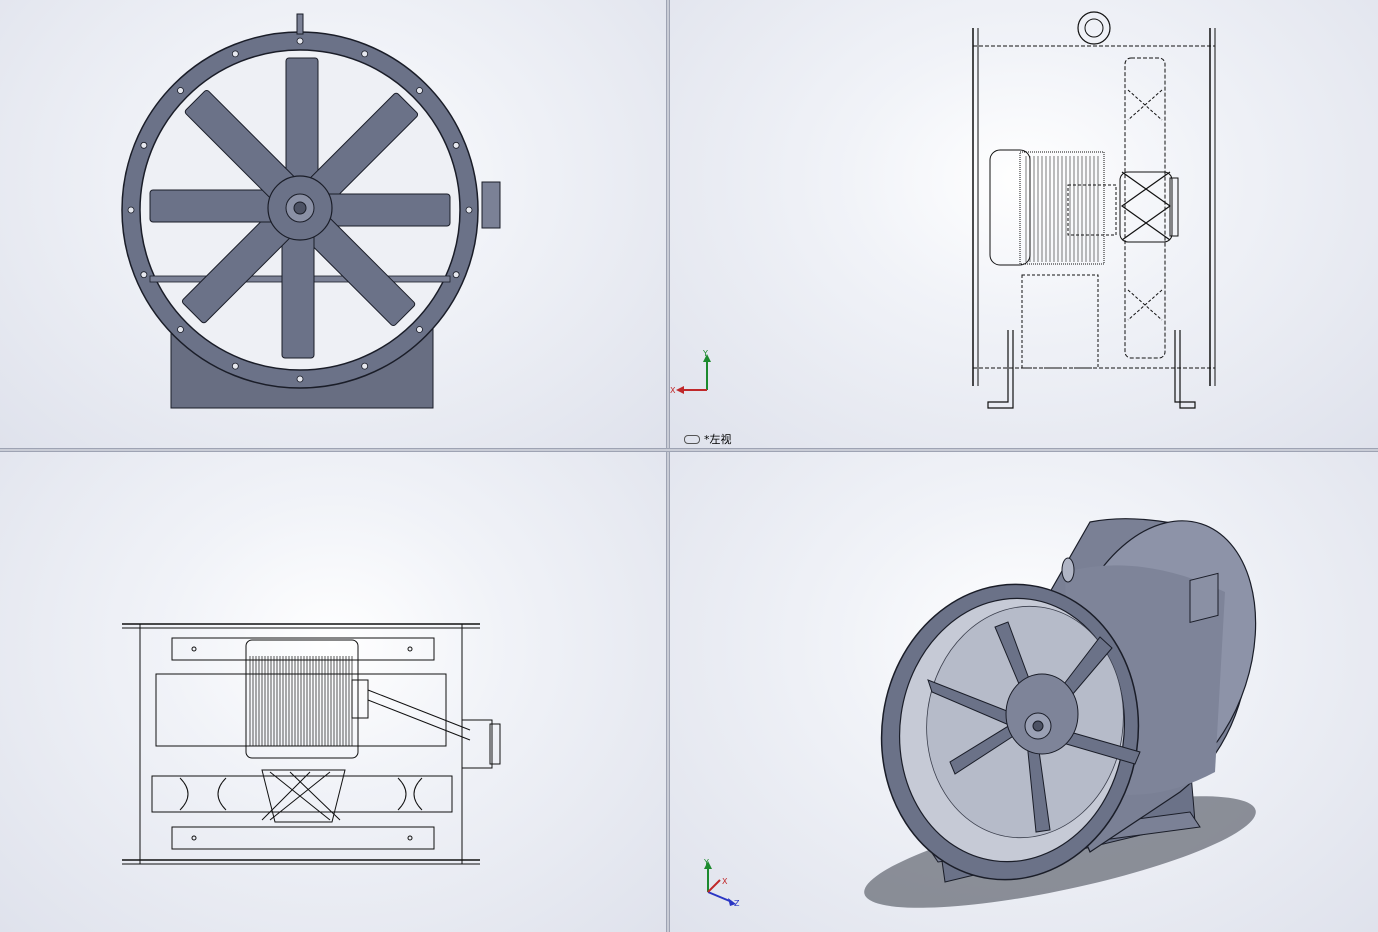 Image resolution: width=1378 pixels, height=932 pixels. What do you see at coordinates (690, 372) in the screenshot?
I see `coordinate-triad: Y X` at bounding box center [690, 372].